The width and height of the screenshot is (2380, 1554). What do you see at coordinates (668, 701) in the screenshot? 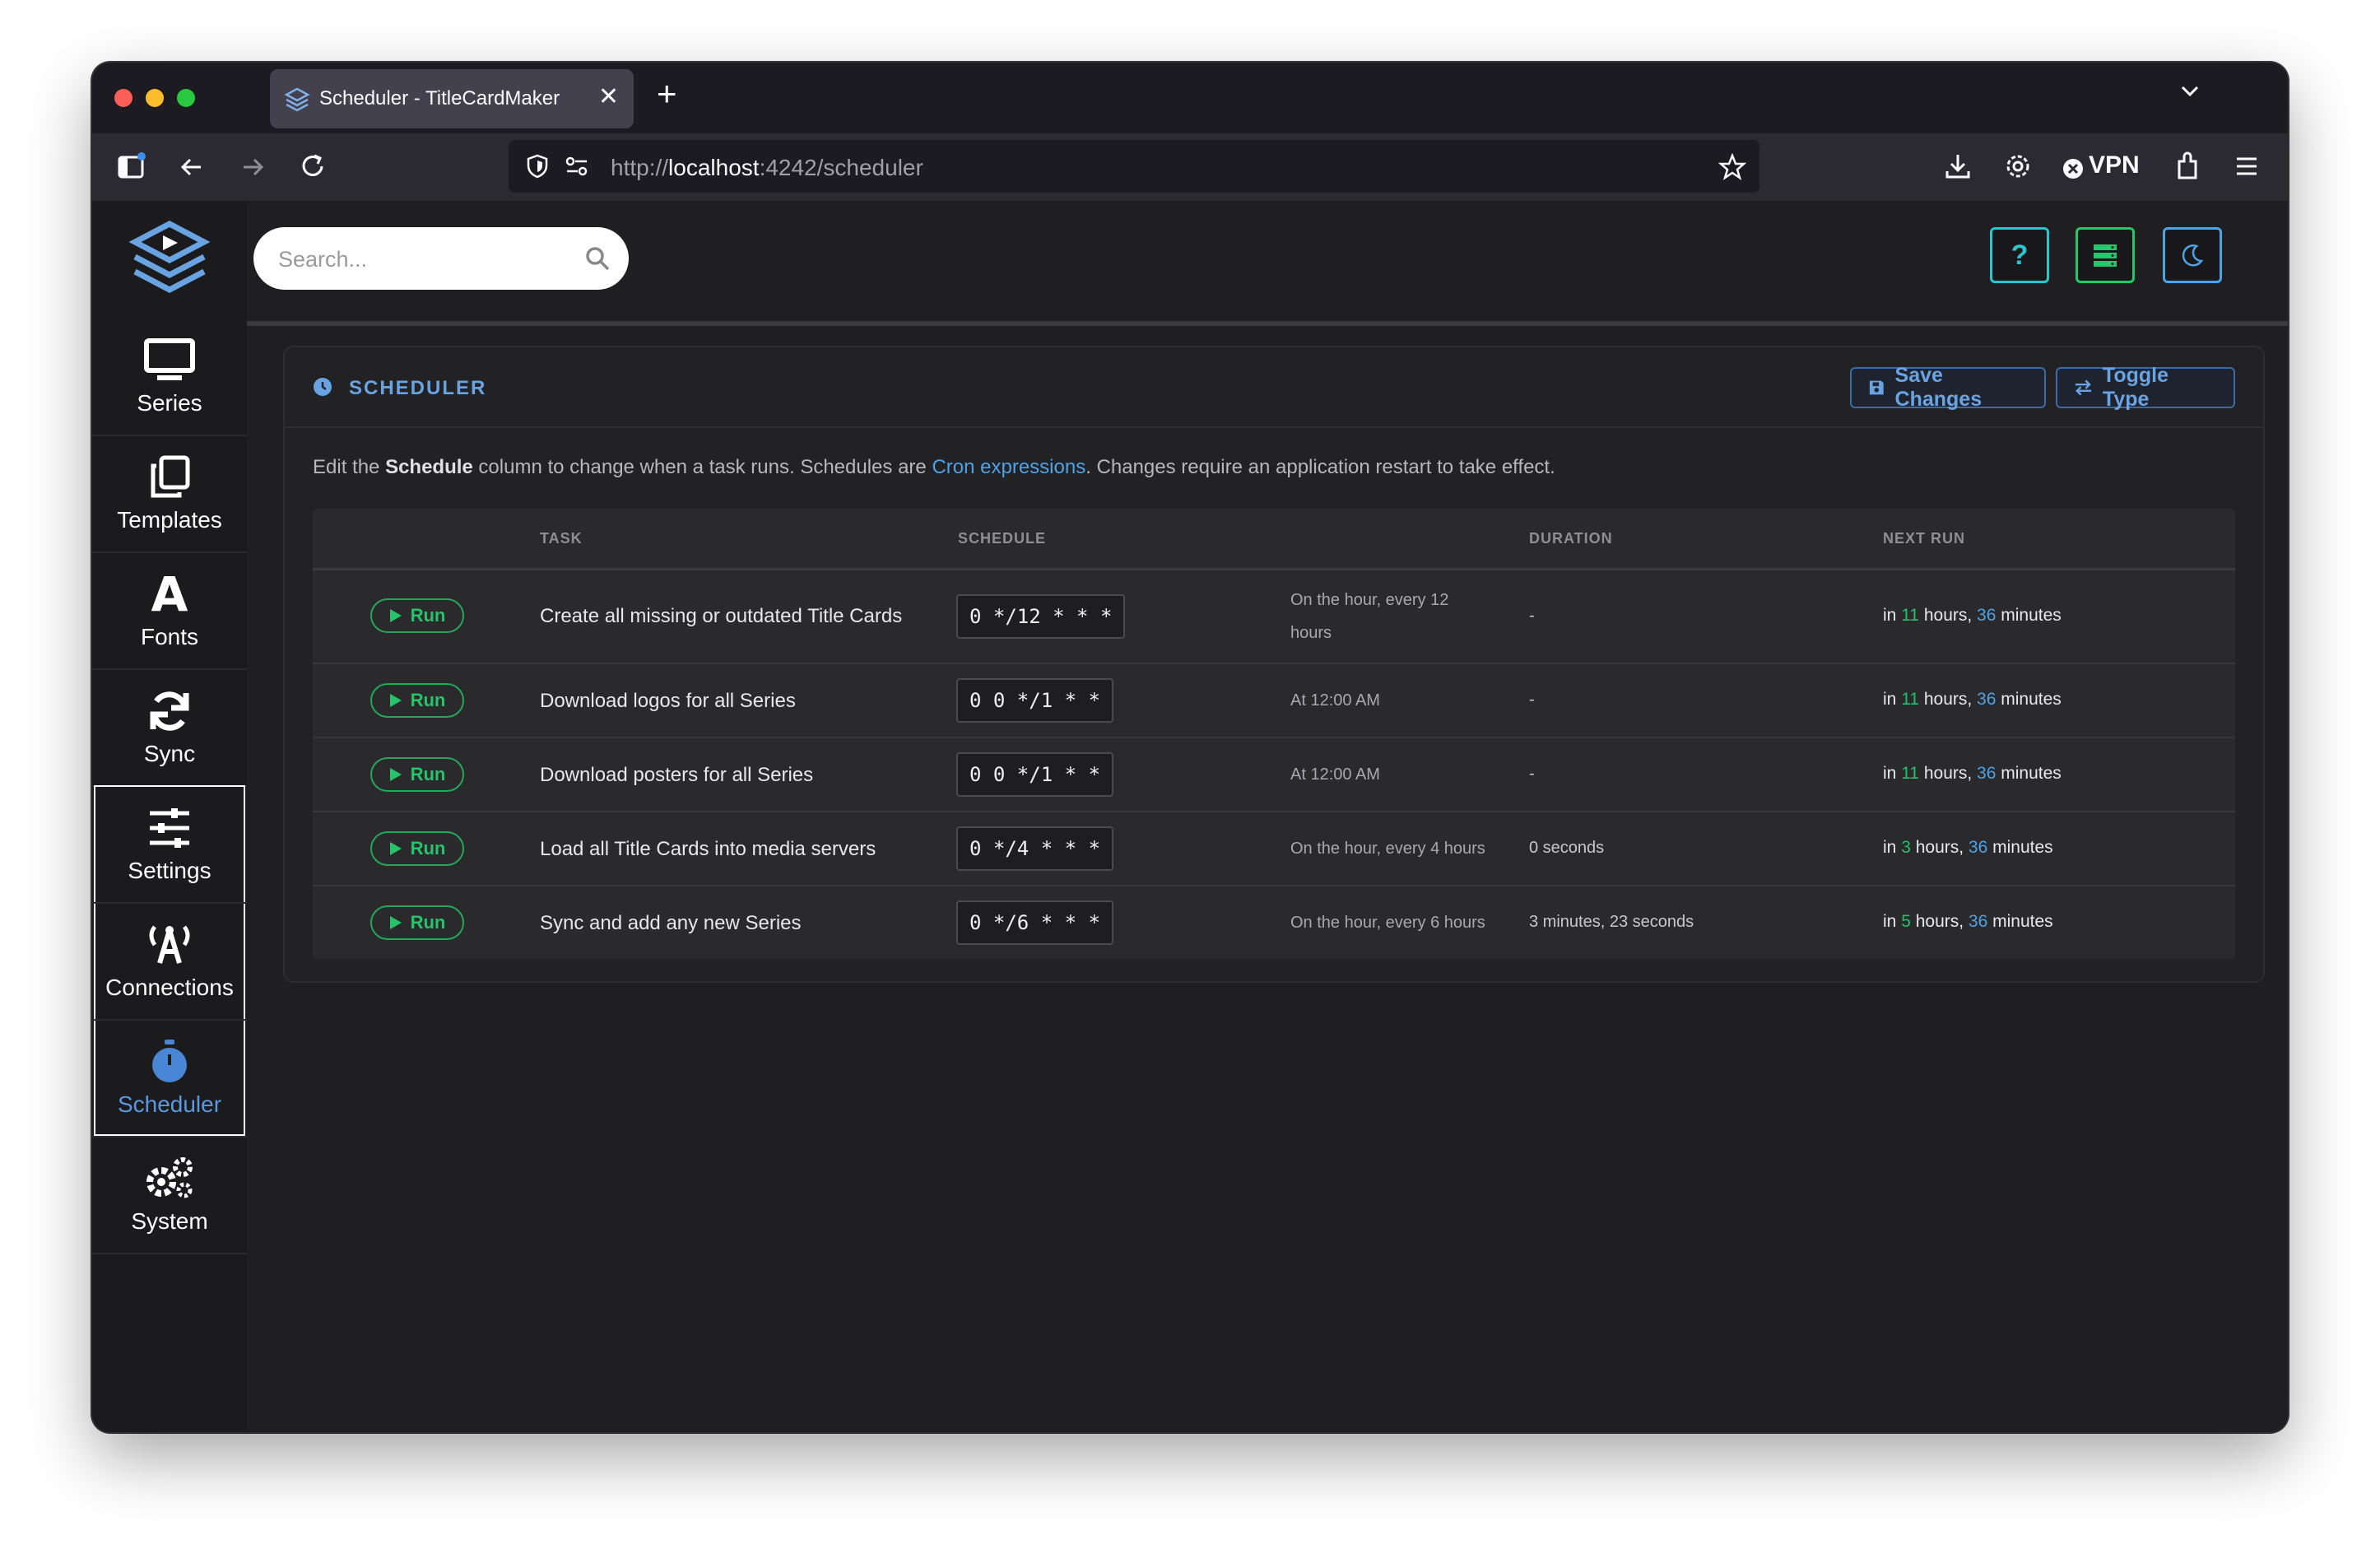
I see `task-name: Download logos for all Series` at bounding box center [668, 701].